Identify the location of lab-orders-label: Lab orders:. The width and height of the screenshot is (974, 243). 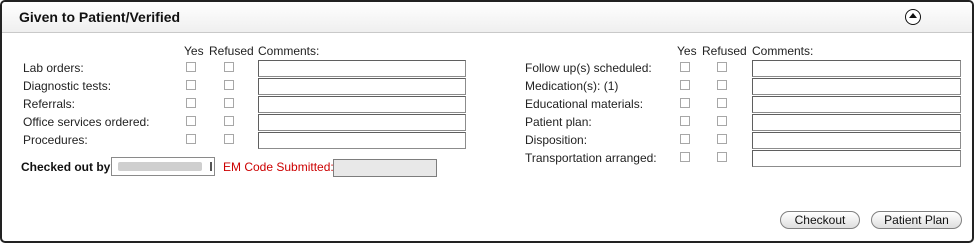
(53, 68).